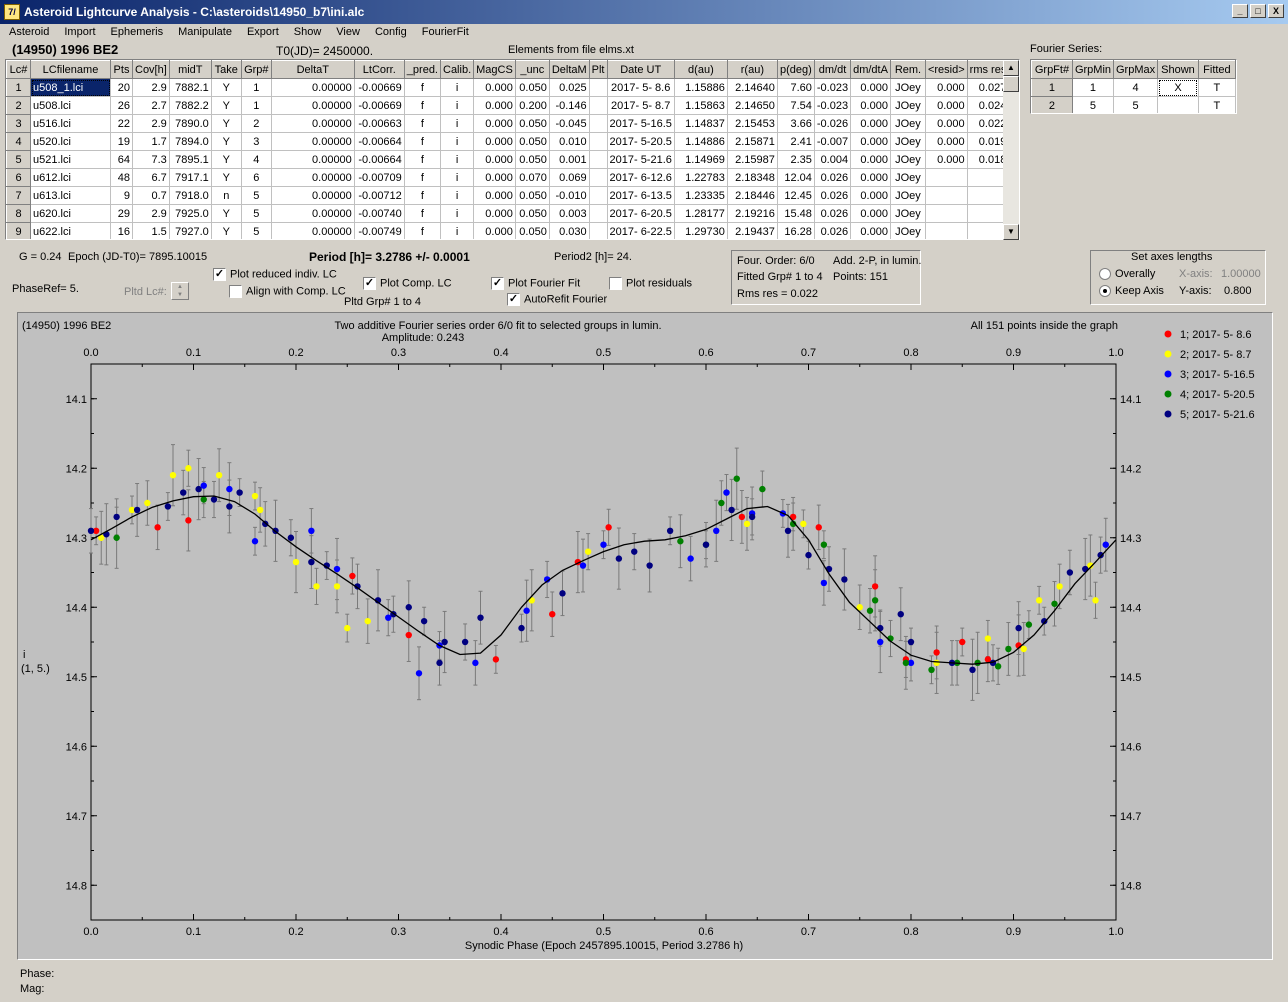 This screenshot has width=1288, height=1002. Describe the element at coordinates (700, 230) in the screenshot. I see `lc-cell: 1.29730` at that location.